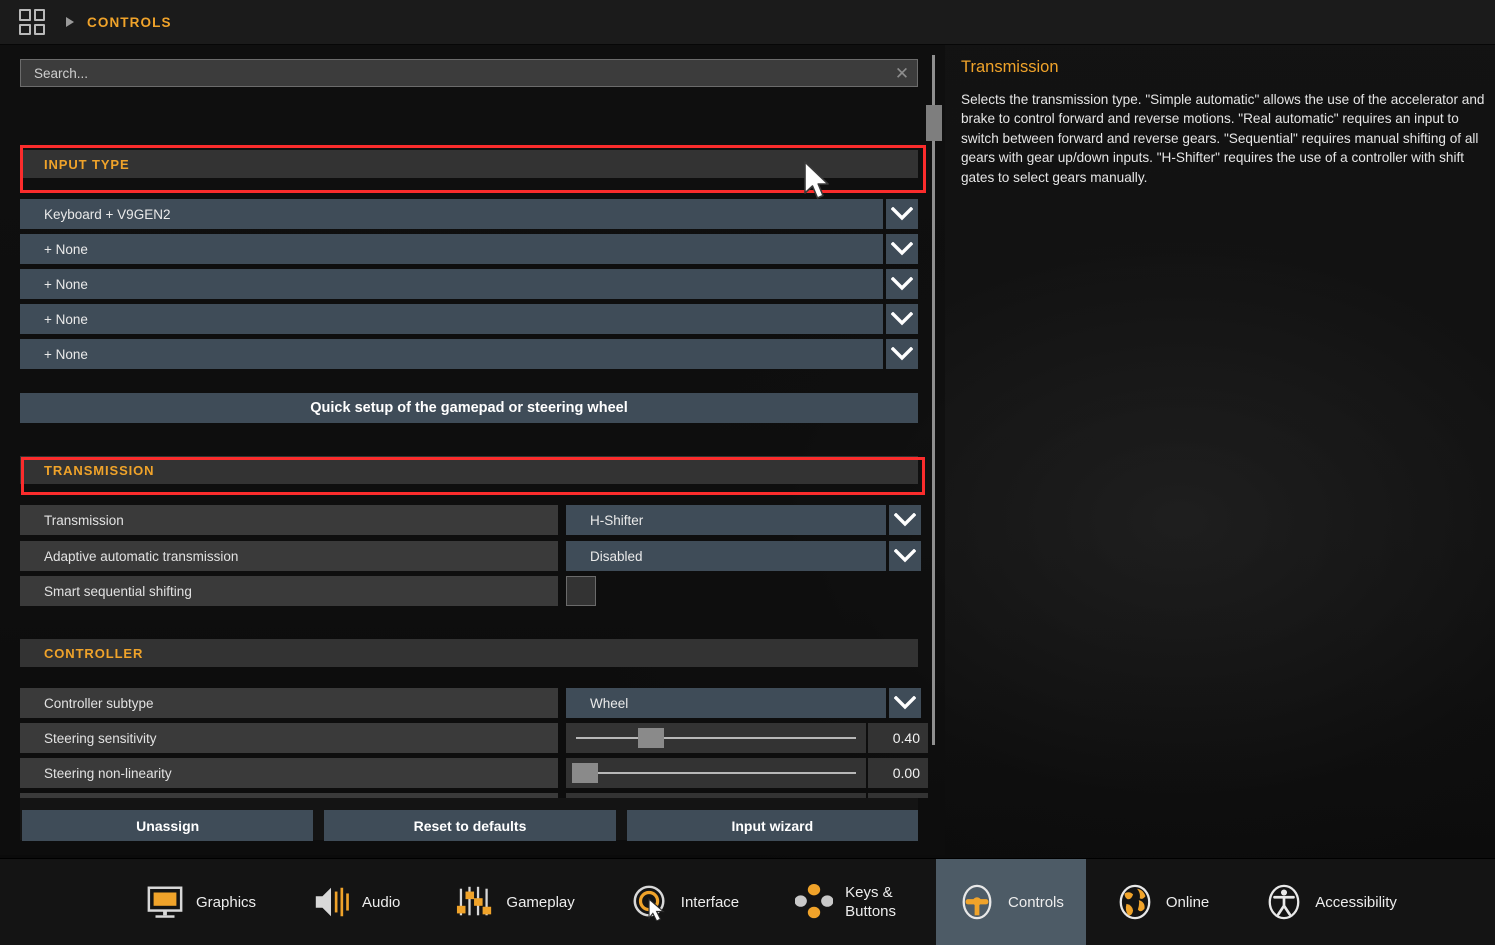 The height and width of the screenshot is (945, 1495). What do you see at coordinates (649, 903) in the screenshot?
I see `cursor-click-icon` at bounding box center [649, 903].